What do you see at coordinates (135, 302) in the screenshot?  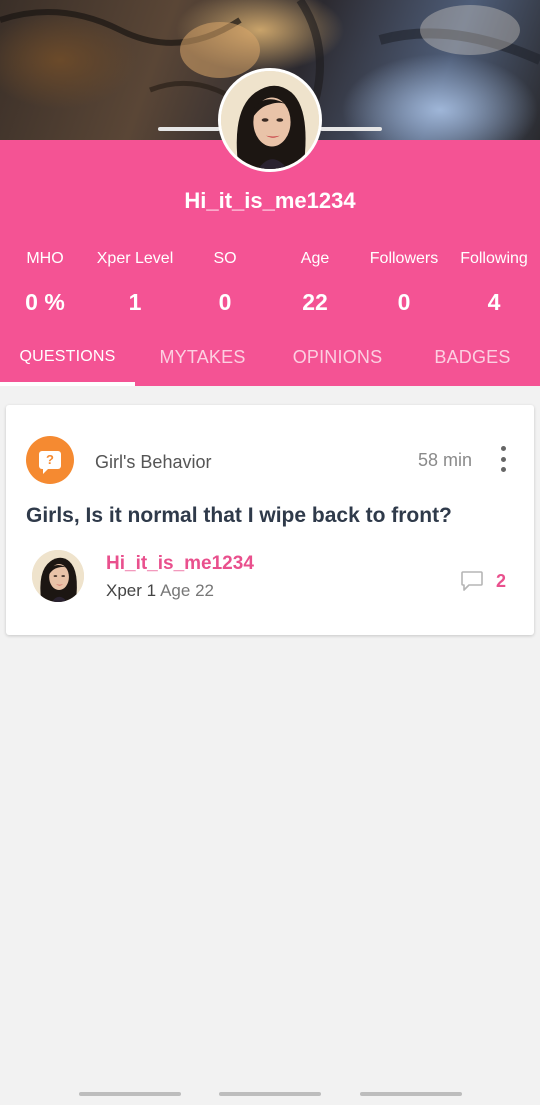 I see `stat-value: 1` at bounding box center [135, 302].